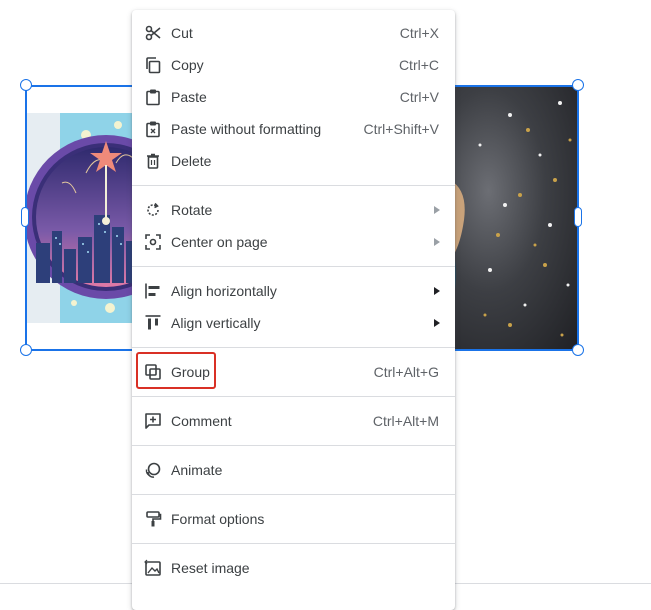  What do you see at coordinates (405, 421) in the screenshot?
I see `menu-item-shortcut: Ctrl+Alt+M` at bounding box center [405, 421].